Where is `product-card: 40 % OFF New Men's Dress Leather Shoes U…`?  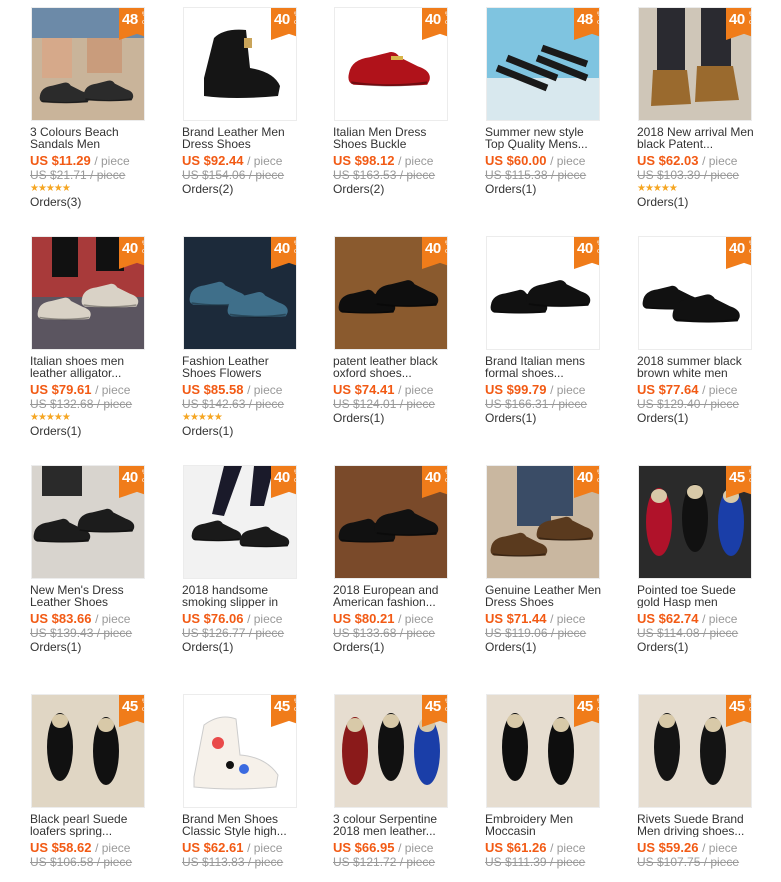
product-card: 40 % OFF New Men's Dress Leather Shoes U… is located at coordinates (100, 560).